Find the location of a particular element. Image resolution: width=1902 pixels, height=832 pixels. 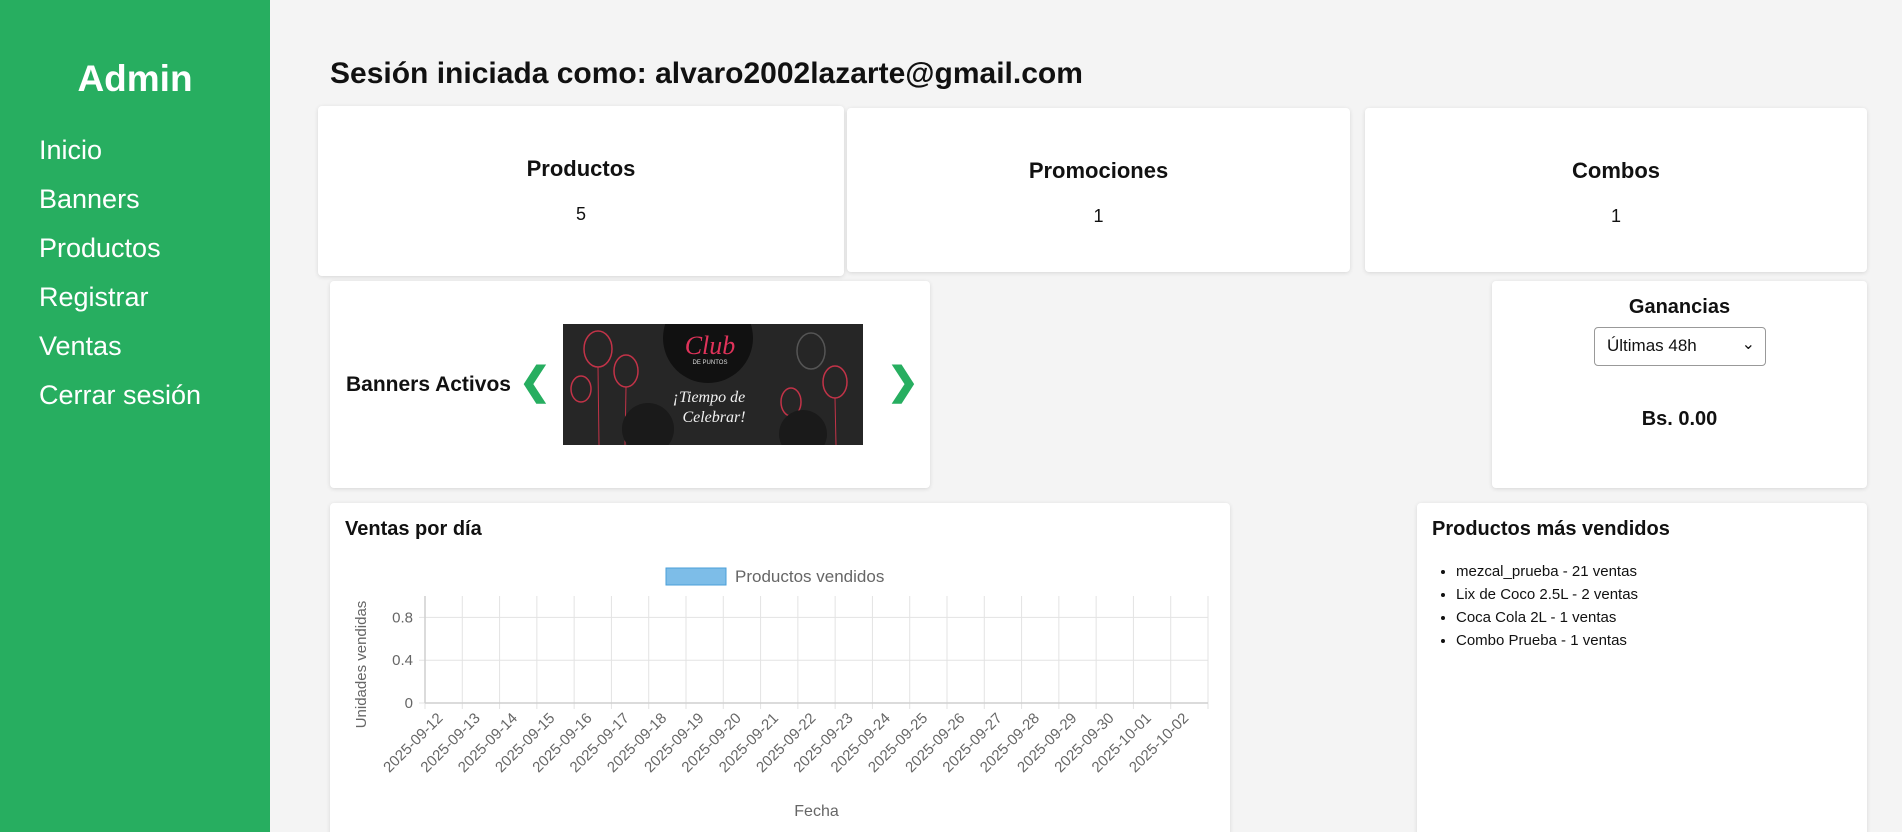

sidebar-item-productos: Productos is located at coordinates (154, 252).